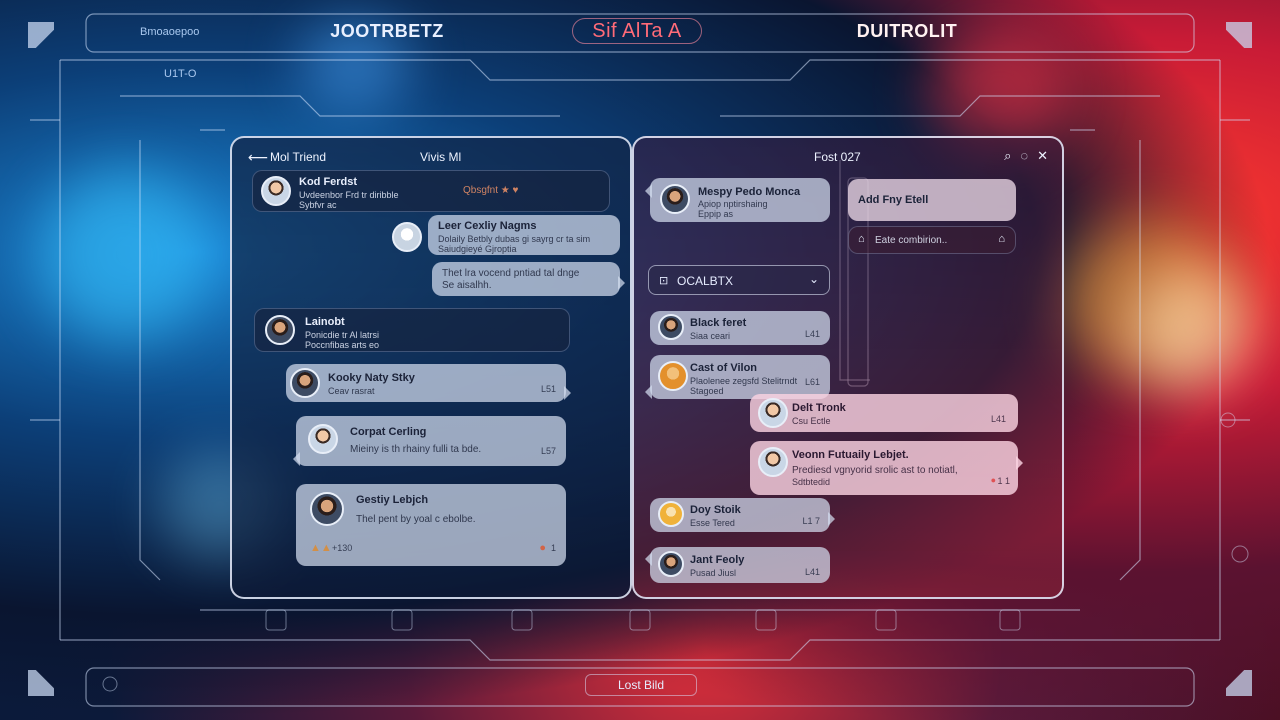  What do you see at coordinates (548, 451) in the screenshot?
I see `message-time: L57` at bounding box center [548, 451].